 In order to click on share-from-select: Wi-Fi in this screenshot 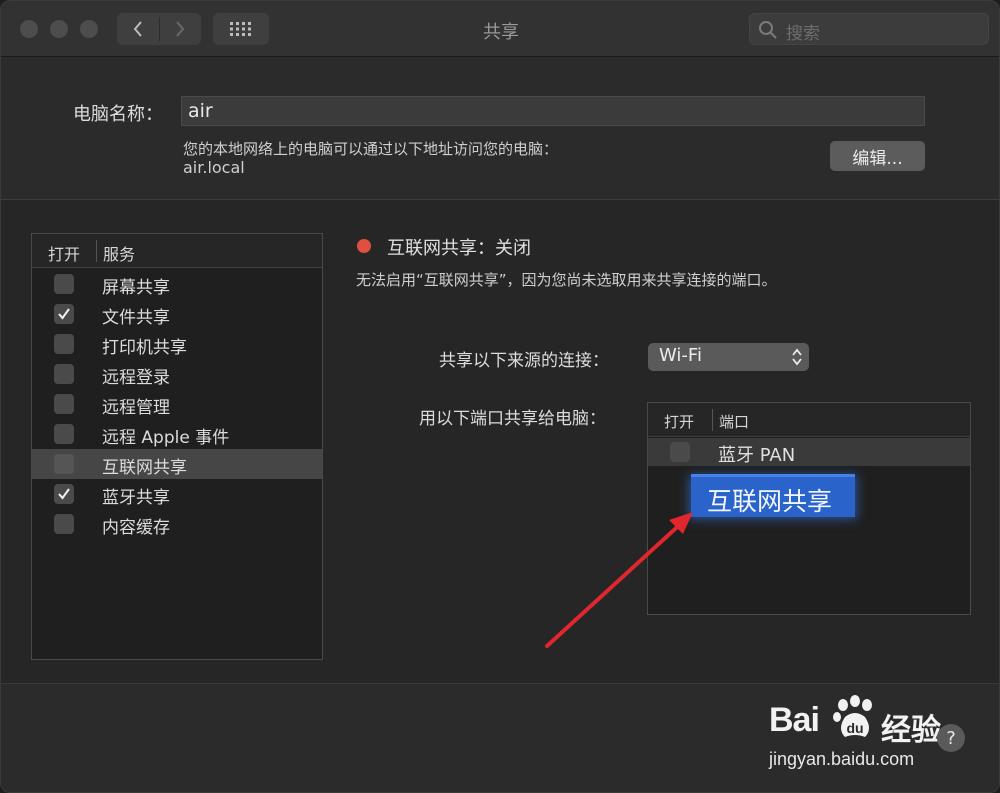, I will do `click(728, 357)`.